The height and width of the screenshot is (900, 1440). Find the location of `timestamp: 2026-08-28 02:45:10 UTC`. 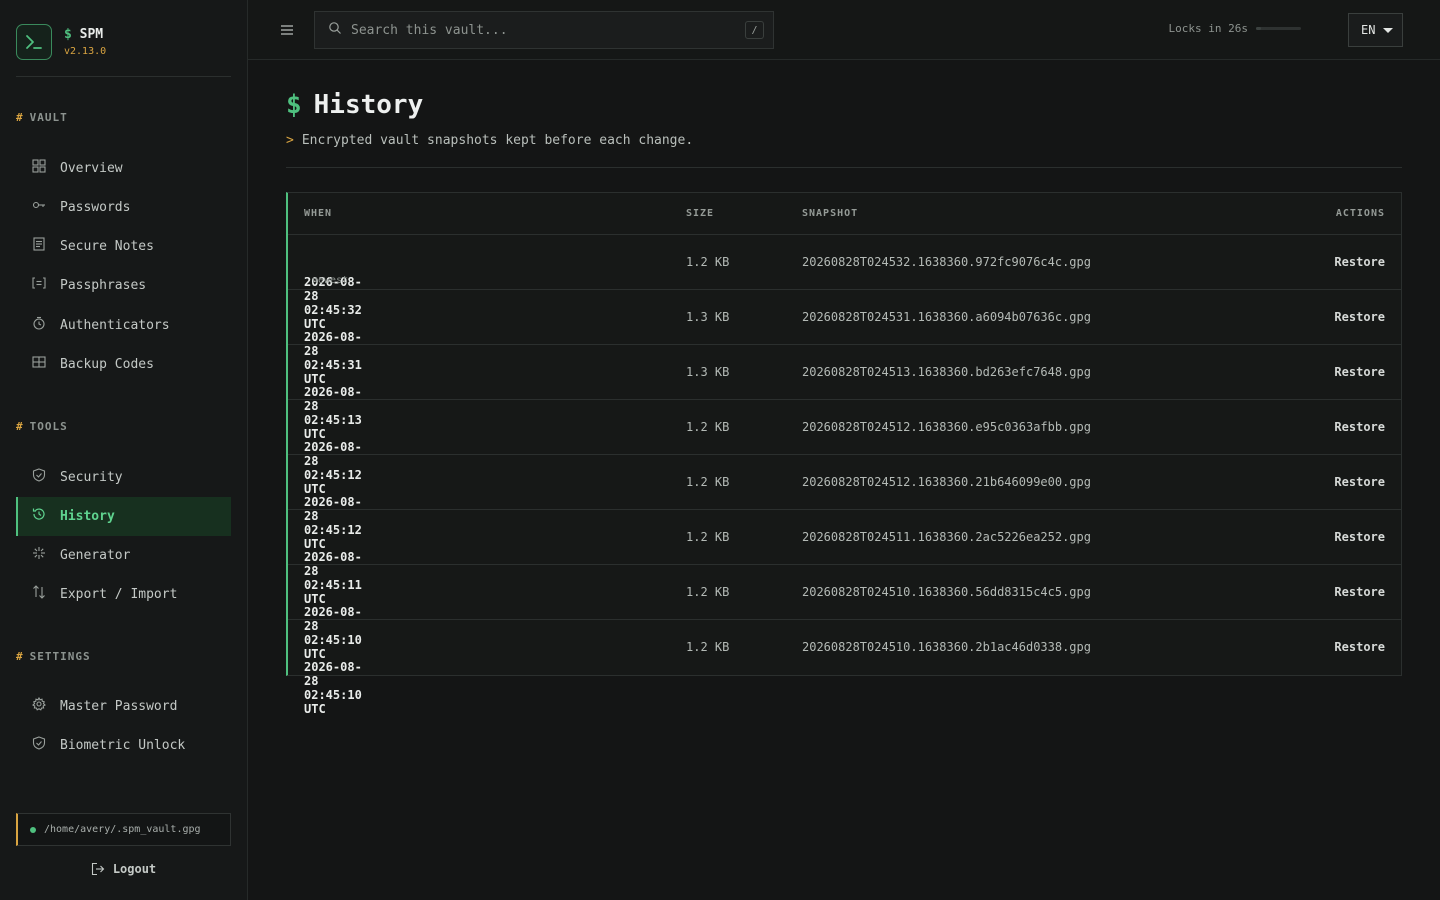

timestamp: 2026-08-28 02:45:10 UTC is located at coordinates (333, 688).